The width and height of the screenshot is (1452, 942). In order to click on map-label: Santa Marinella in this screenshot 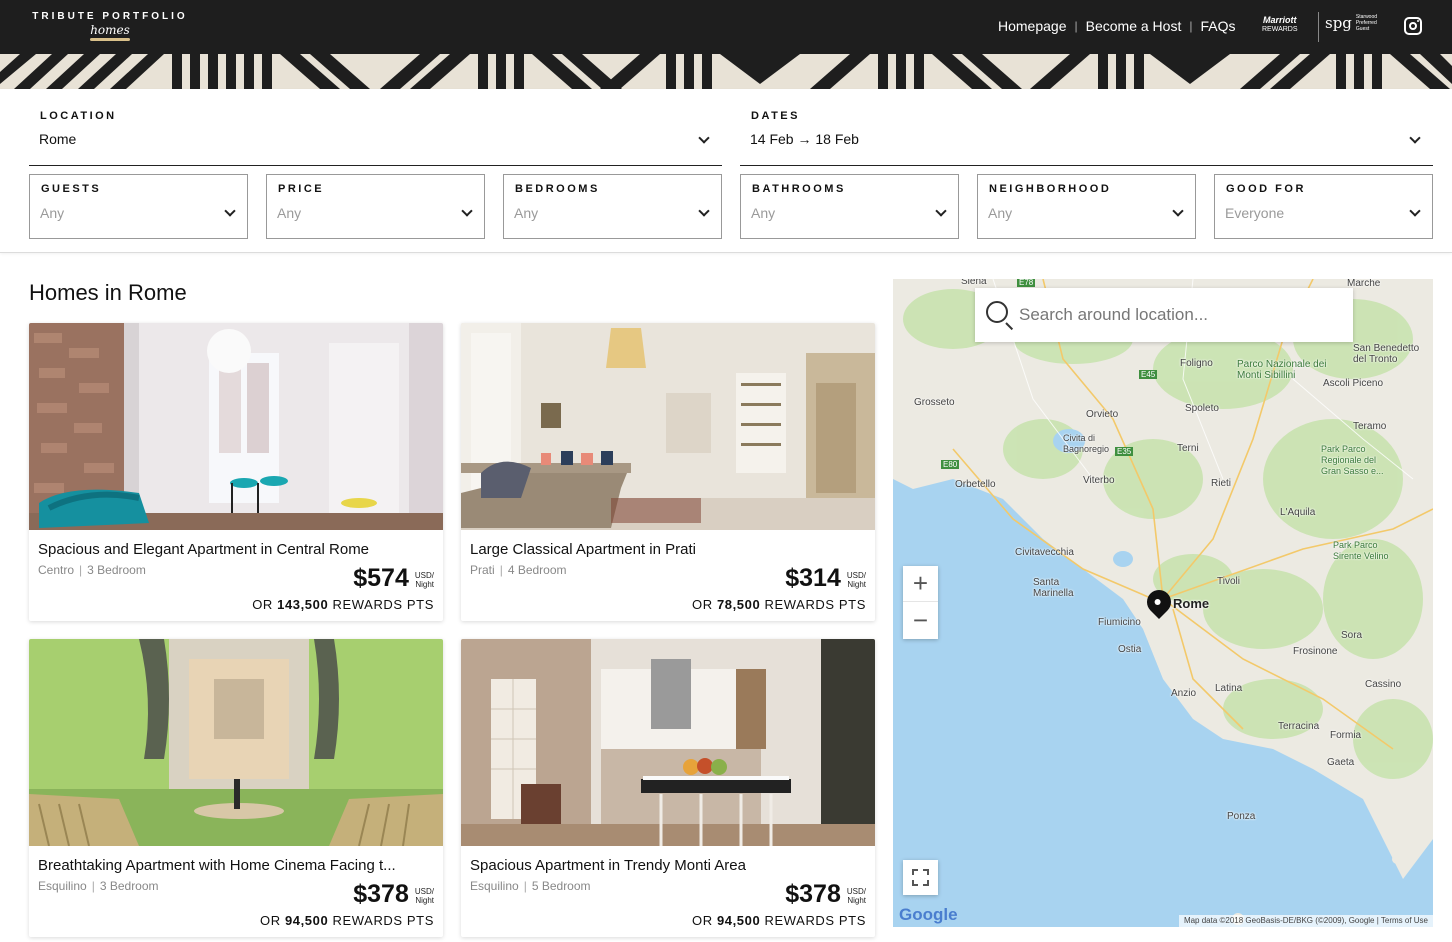, I will do `click(1053, 588)`.